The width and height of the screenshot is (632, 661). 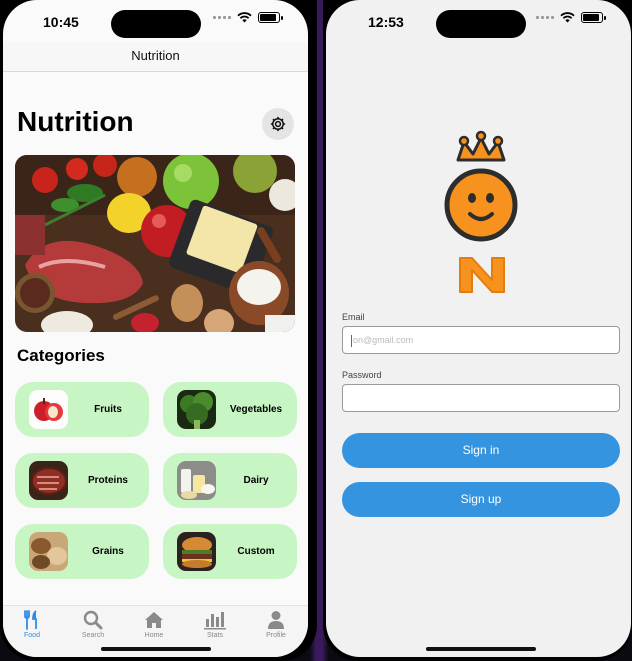 What do you see at coordinates (386, 22) in the screenshot?
I see `status-time: 12:53` at bounding box center [386, 22].